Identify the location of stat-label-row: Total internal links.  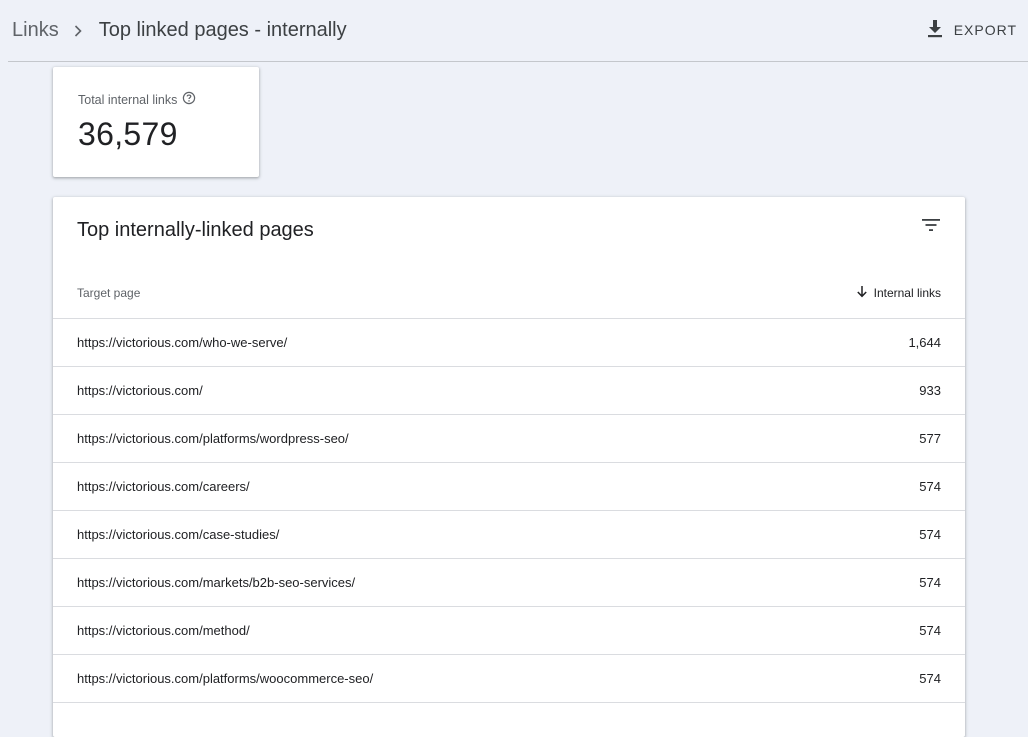
(156, 99).